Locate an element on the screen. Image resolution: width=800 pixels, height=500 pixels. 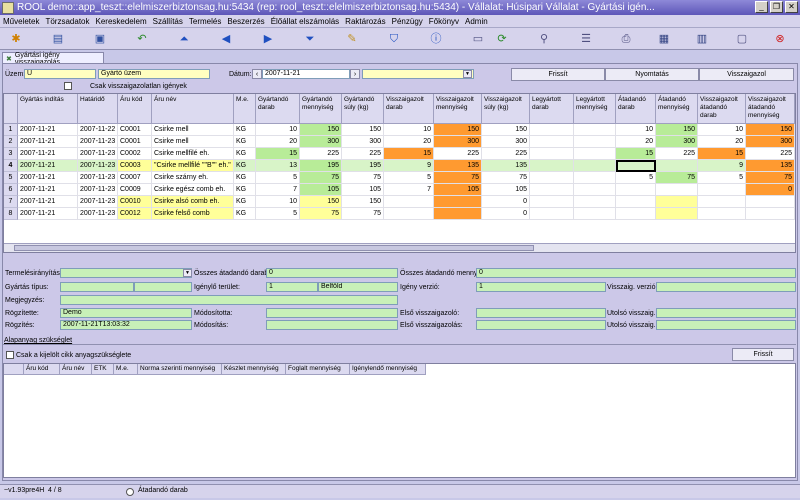
gyartas-tipus-name is located at coordinates (163, 287).